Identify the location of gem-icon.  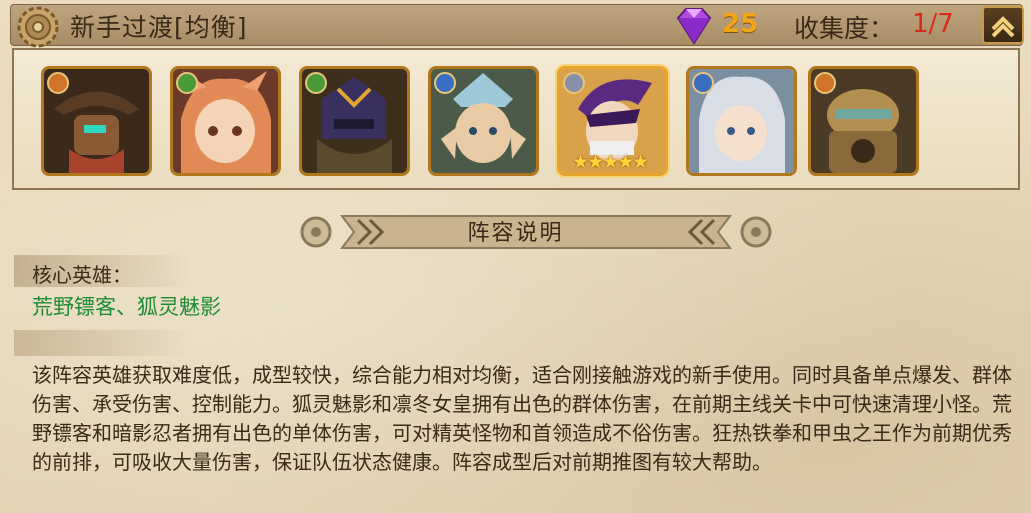
(694, 26).